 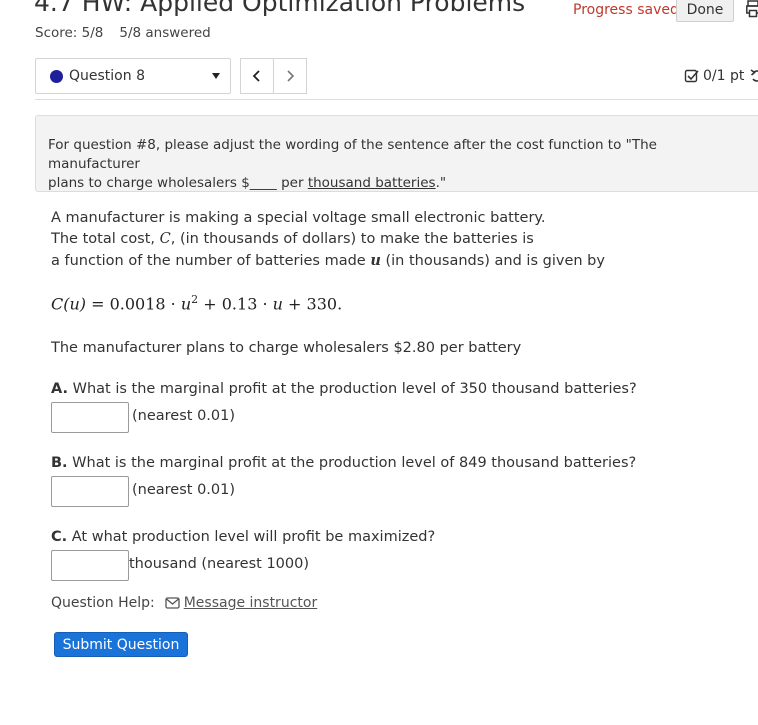 What do you see at coordinates (69, 33) in the screenshot?
I see `score-value: Score: 5/8` at bounding box center [69, 33].